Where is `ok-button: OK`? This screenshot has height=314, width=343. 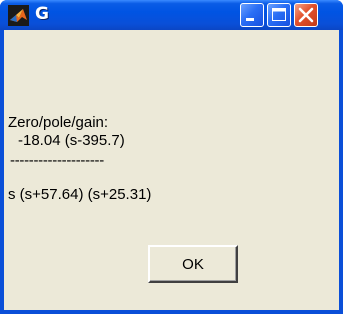
ok-button: OK is located at coordinates (193, 264).